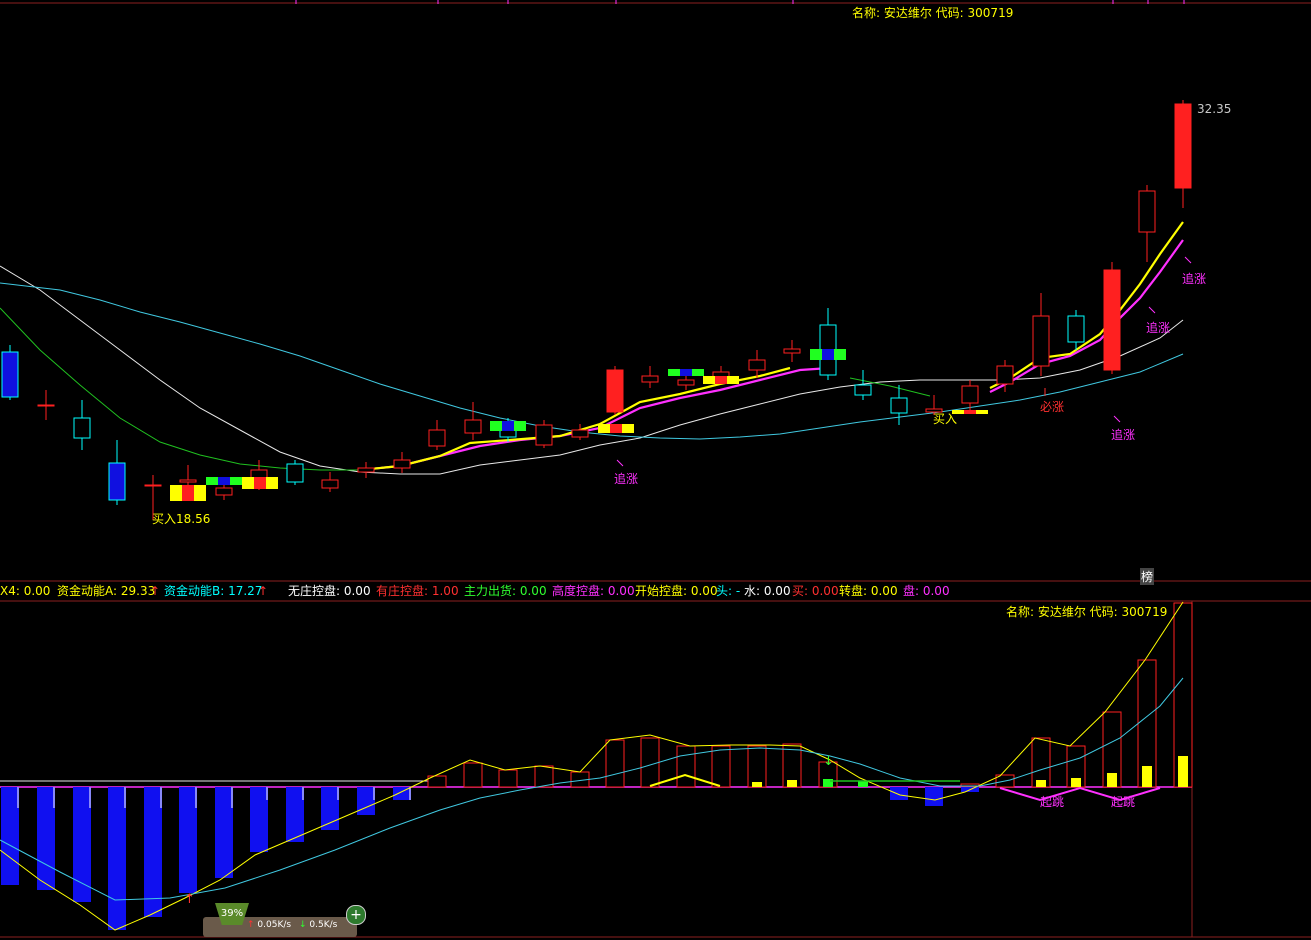 This screenshot has height=940, width=1311. Describe the element at coordinates (323, 925) in the screenshot. I see `download-speed-value: 0.5K/s` at that location.